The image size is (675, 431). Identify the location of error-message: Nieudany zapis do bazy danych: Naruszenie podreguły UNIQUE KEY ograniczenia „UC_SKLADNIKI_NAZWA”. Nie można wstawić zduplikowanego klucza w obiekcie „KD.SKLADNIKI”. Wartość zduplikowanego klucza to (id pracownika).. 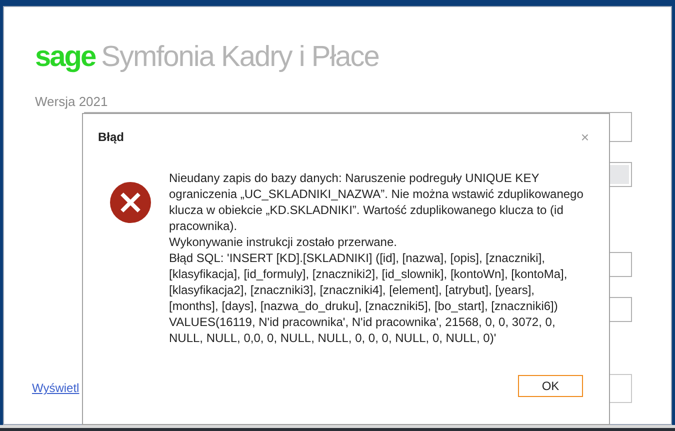
(376, 202).